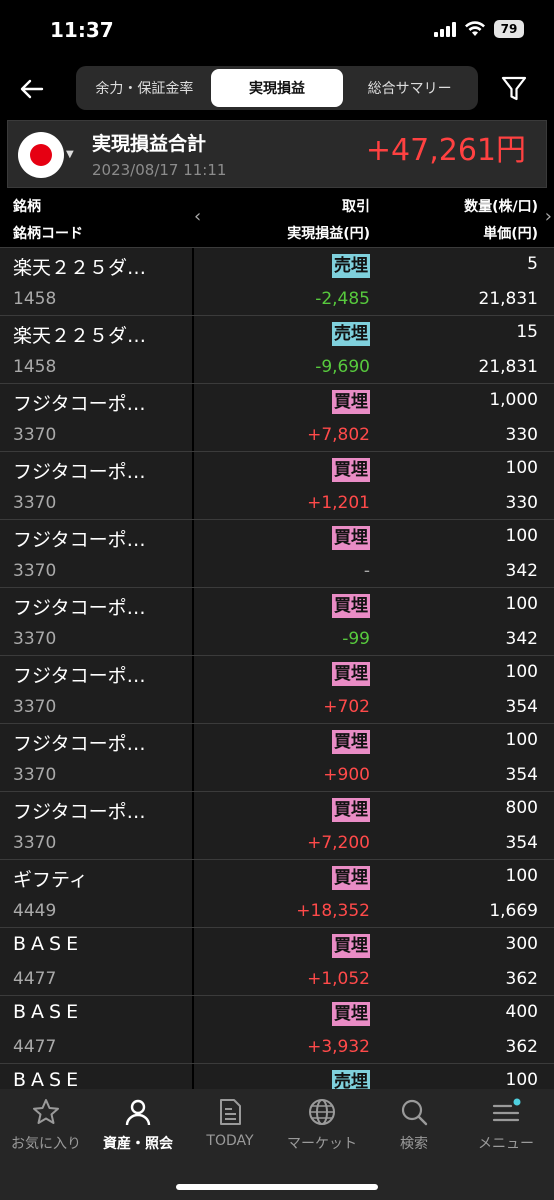 The width and height of the screenshot is (554, 1200). I want to click on row-pl: -99, so click(356, 639).